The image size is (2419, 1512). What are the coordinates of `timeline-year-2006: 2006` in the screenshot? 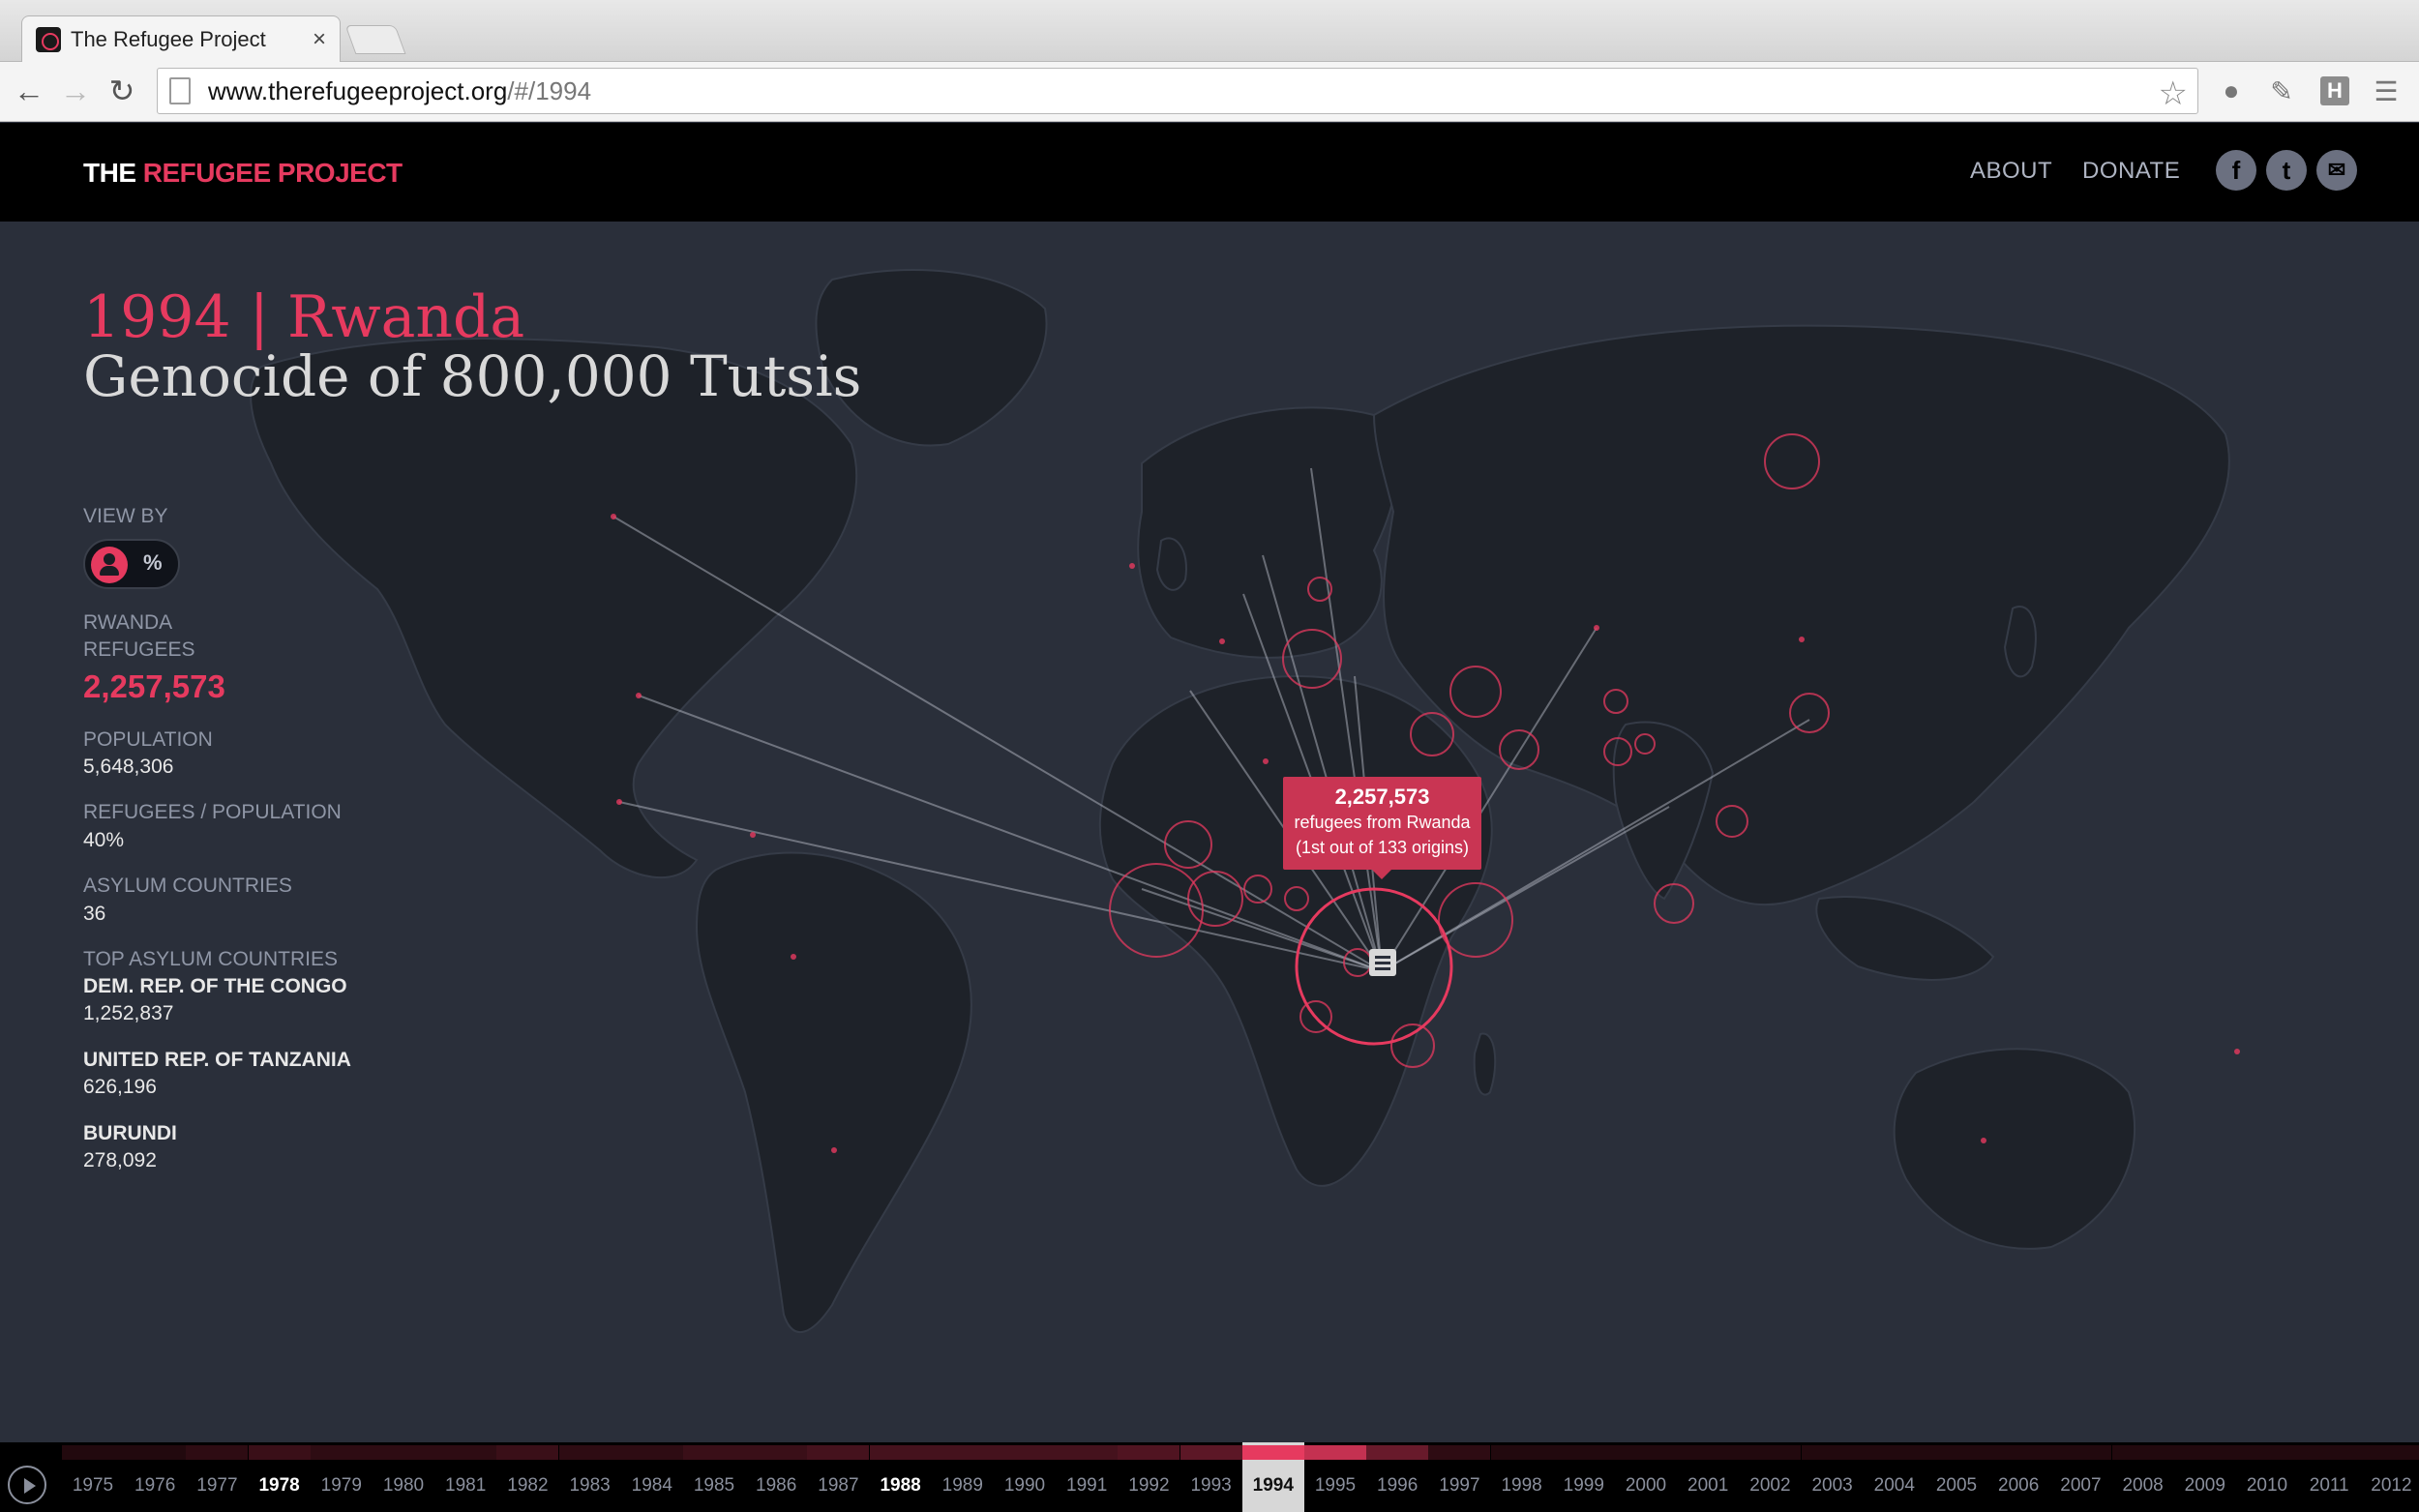 It's located at (2019, 1477).